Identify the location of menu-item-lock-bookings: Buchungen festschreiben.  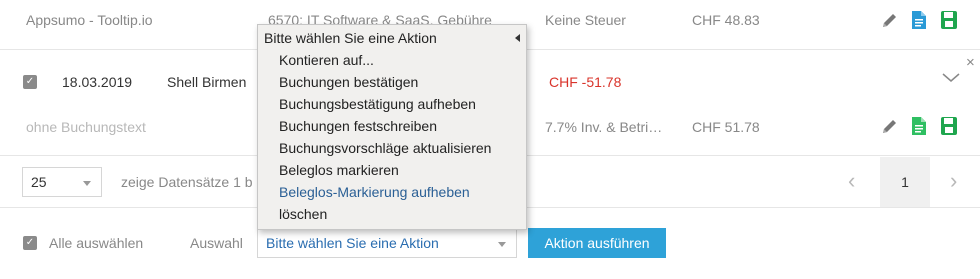
(358, 126).